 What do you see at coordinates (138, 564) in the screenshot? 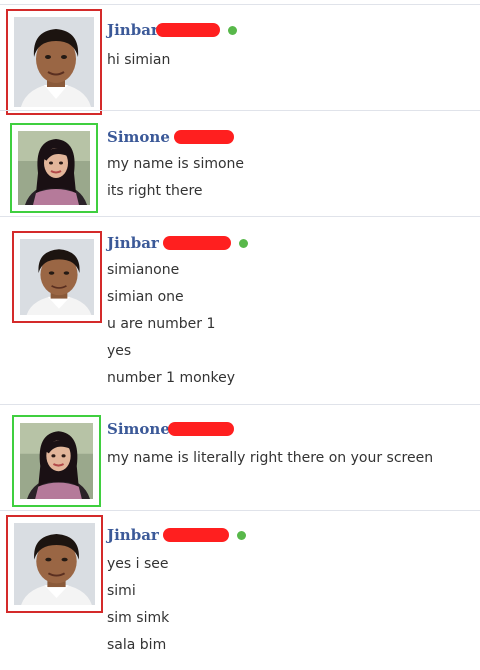
I see `message-text: yes i see` at bounding box center [138, 564].